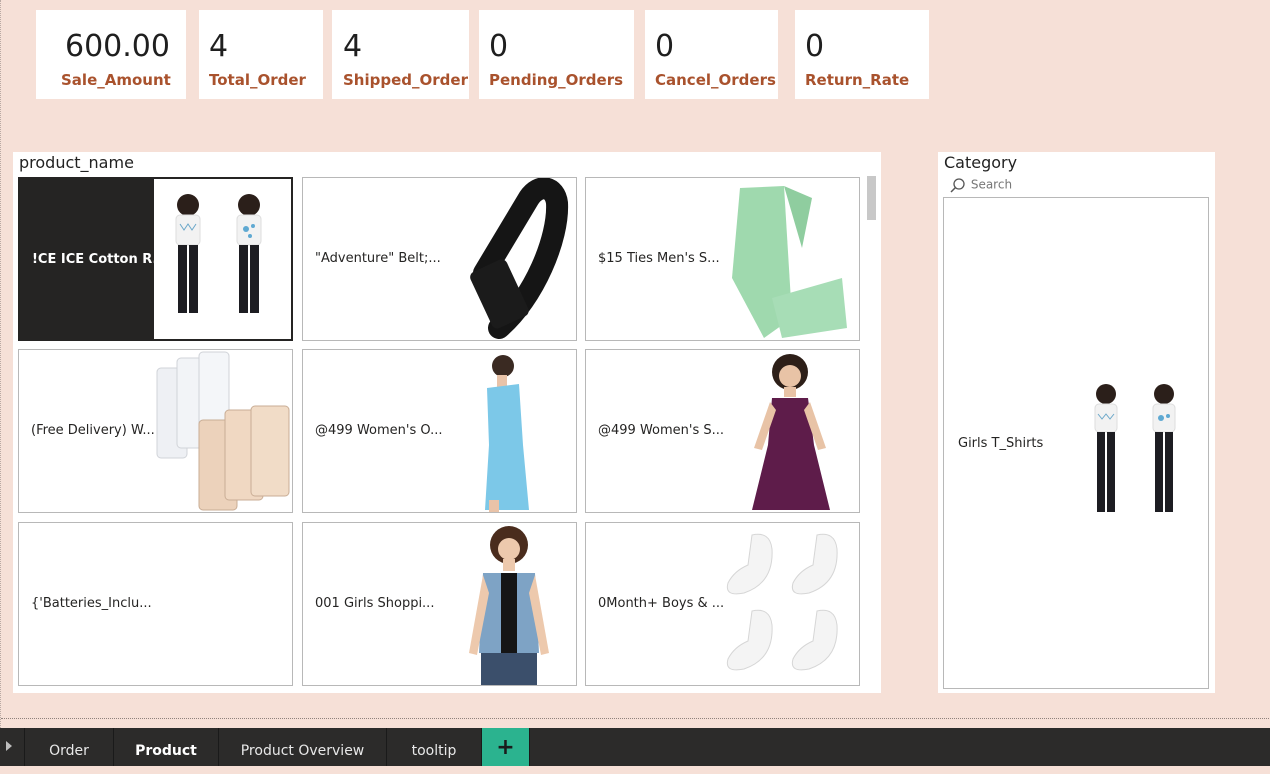 This screenshot has height=774, width=1270. Describe the element at coordinates (257, 80) in the screenshot. I see `kpi-label: Total_Order` at that location.